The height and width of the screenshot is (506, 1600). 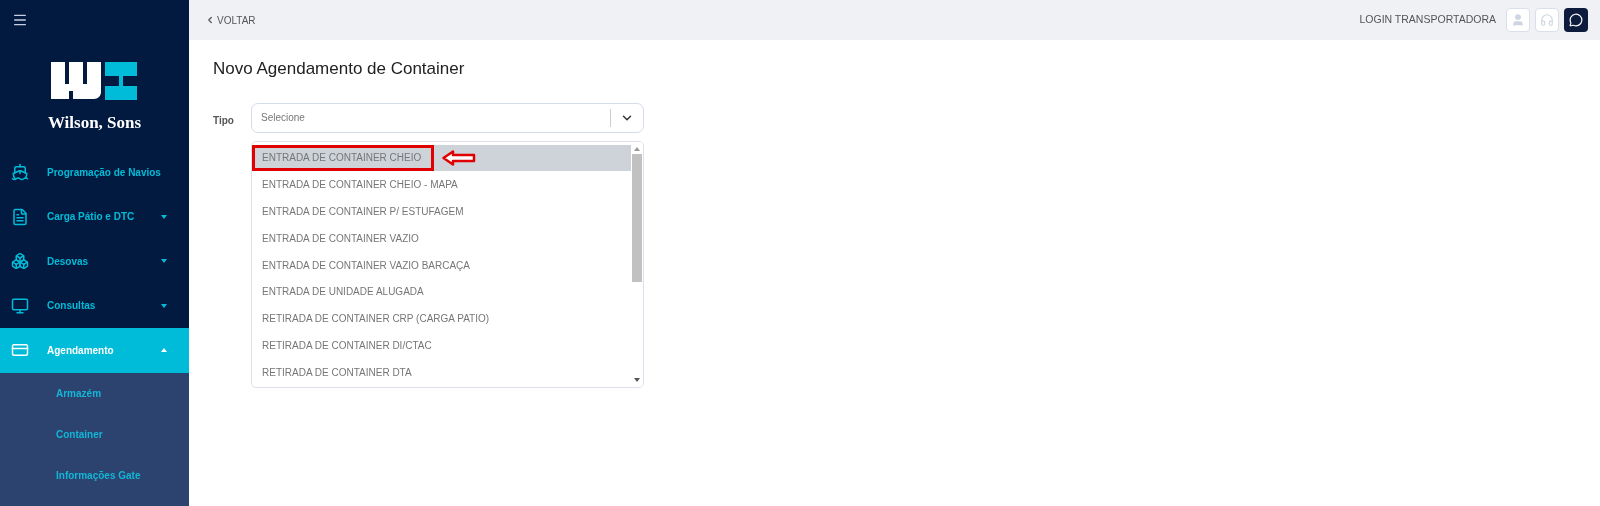 I want to click on submenu-item: Informações Gate, so click(x=94, y=475).